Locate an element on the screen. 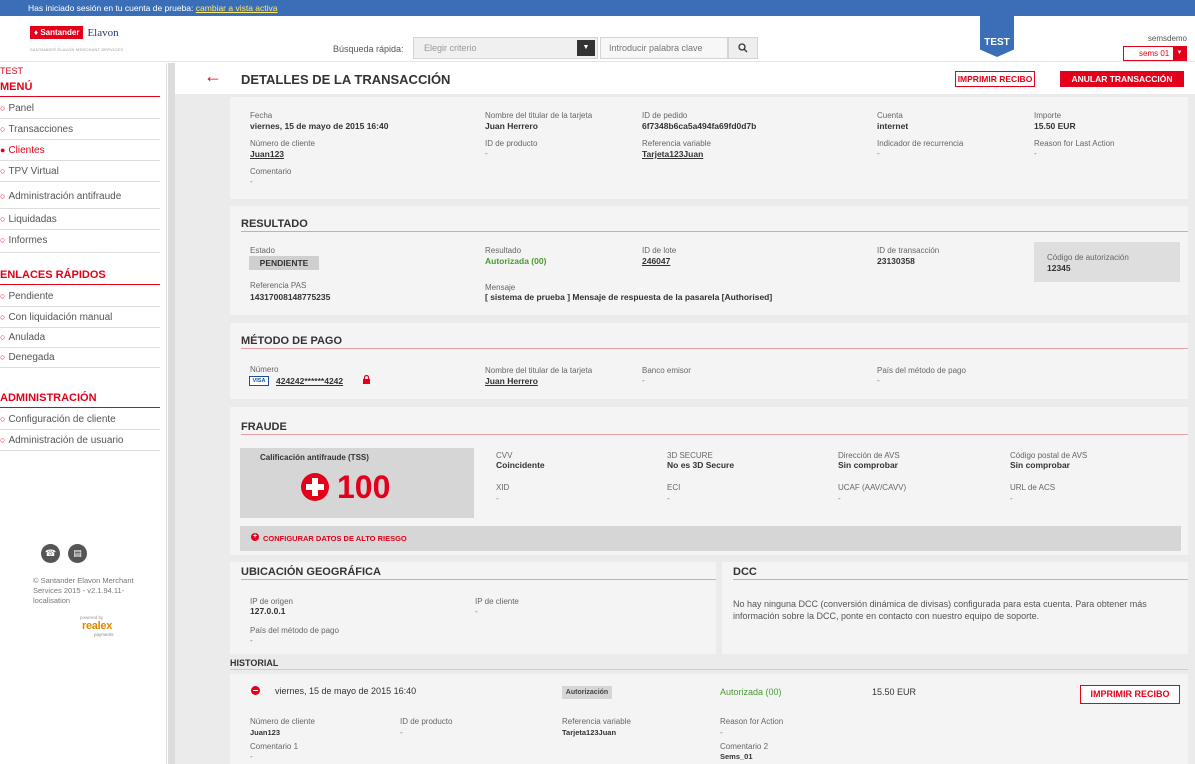 This screenshot has height=764, width=1195. keyword-input is located at coordinates (664, 48).